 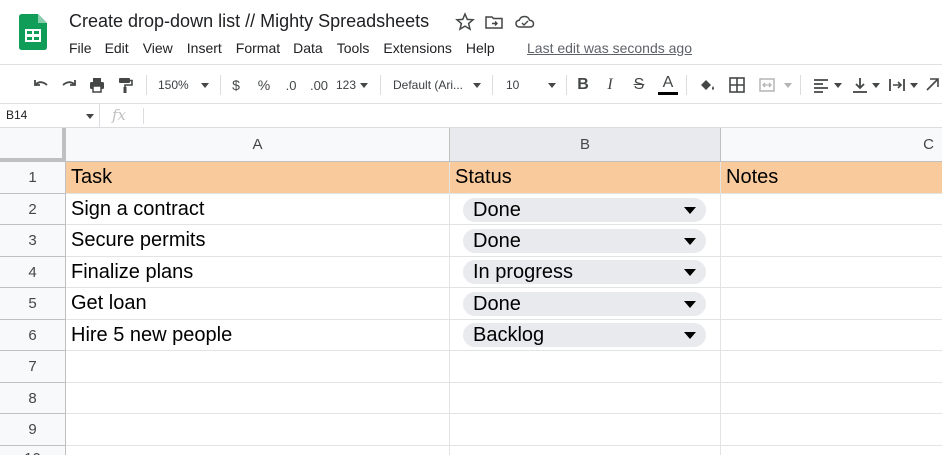 I want to click on menu-insert: Insert, so click(x=204, y=49).